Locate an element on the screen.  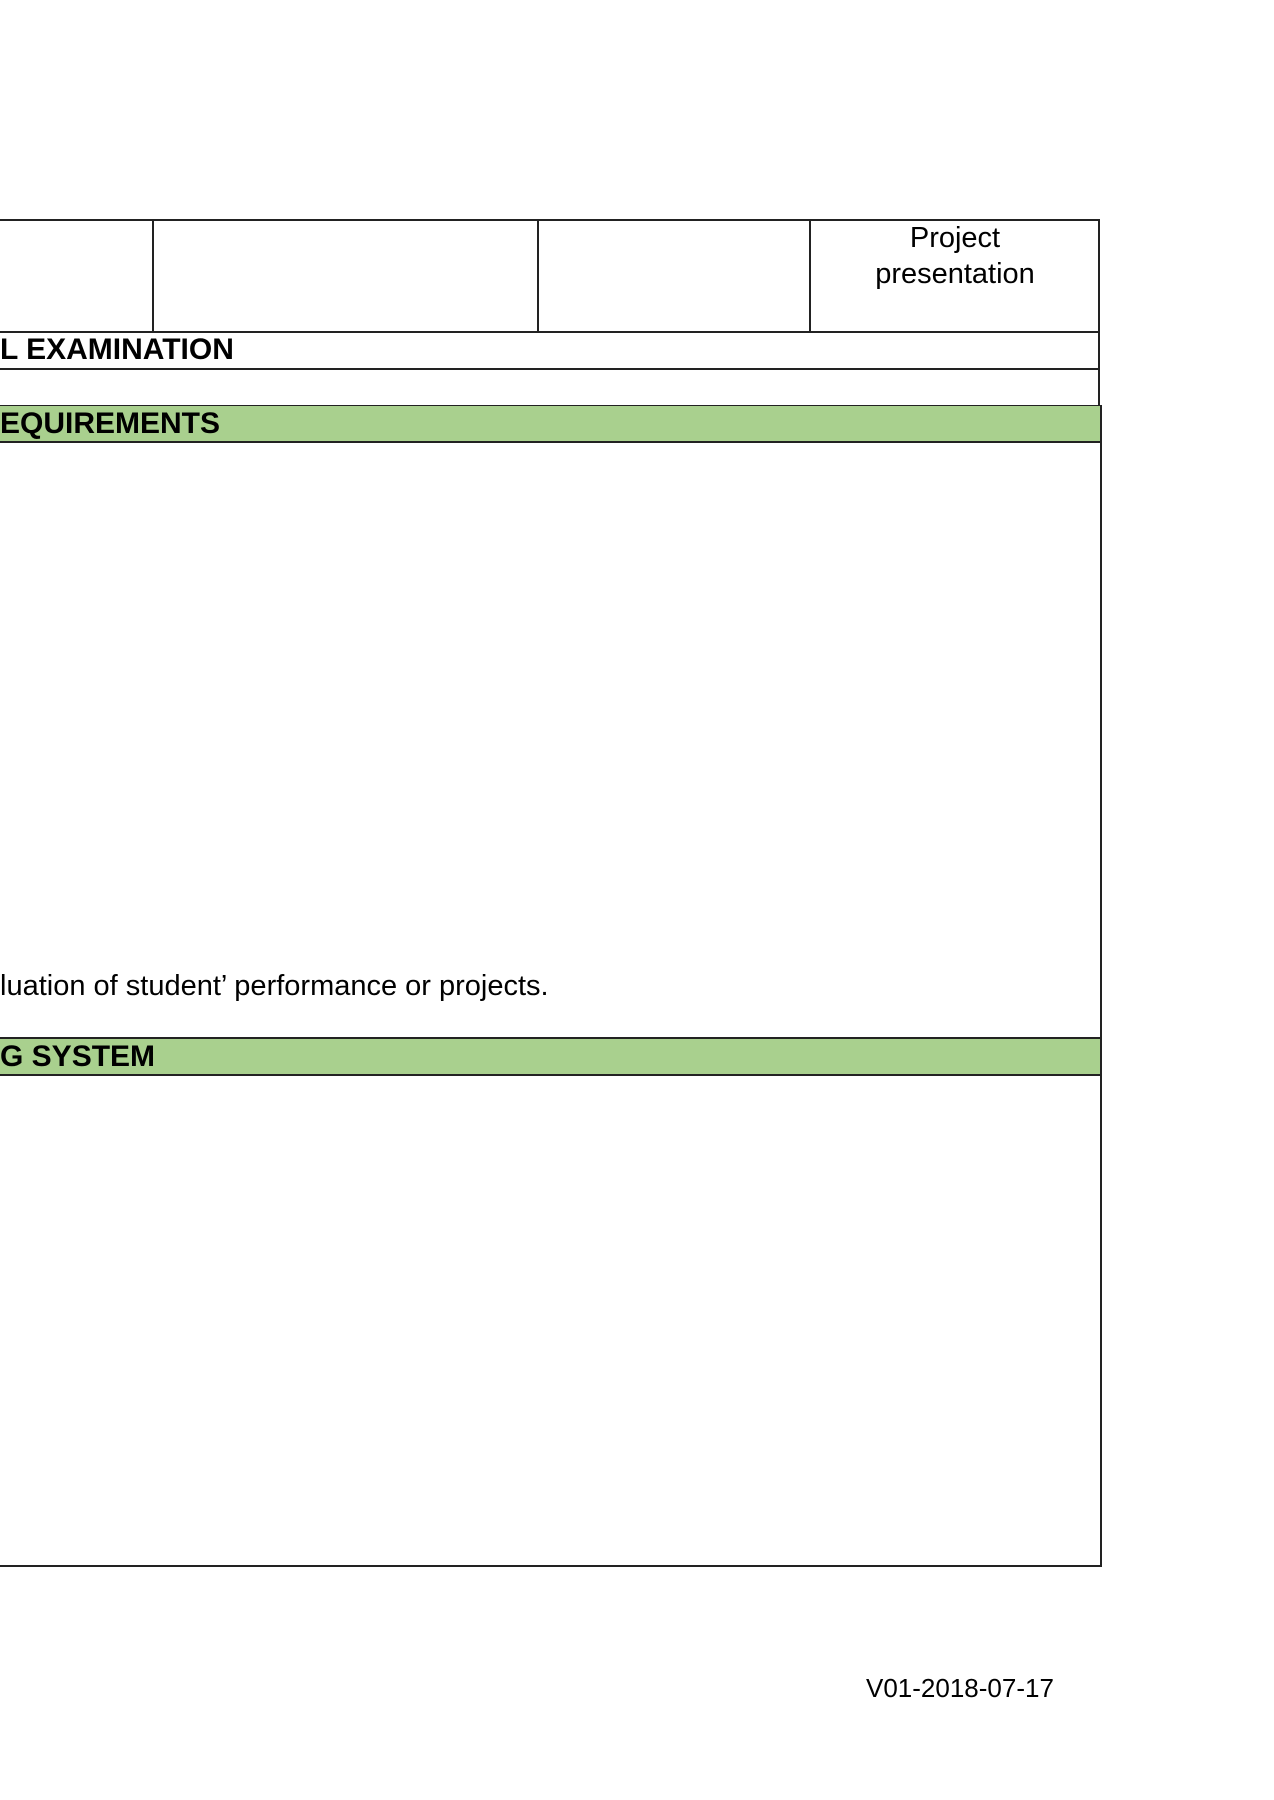
table-top-border is located at coordinates (550, 220).